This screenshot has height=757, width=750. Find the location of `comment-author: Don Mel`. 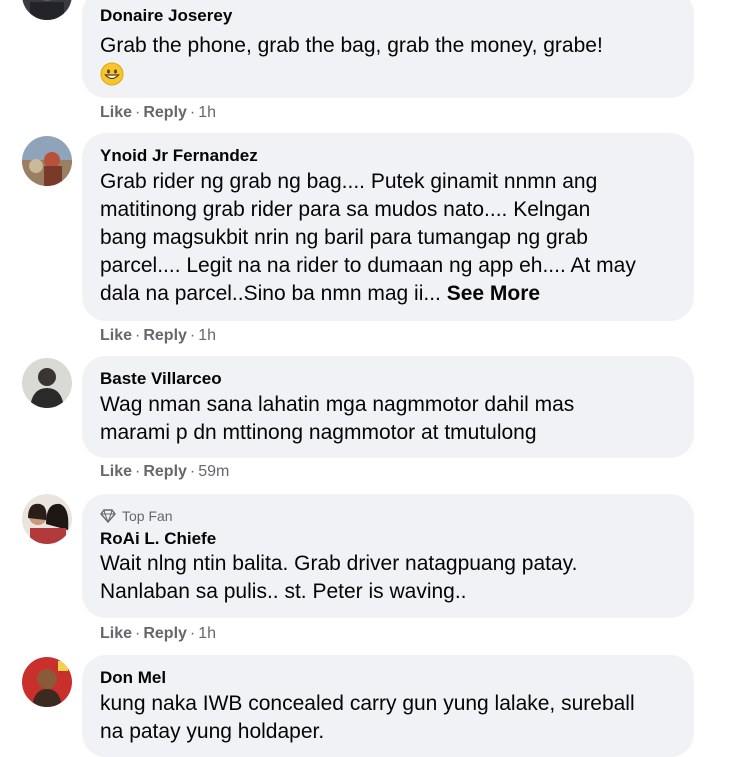

comment-author: Don Mel is located at coordinates (388, 678).